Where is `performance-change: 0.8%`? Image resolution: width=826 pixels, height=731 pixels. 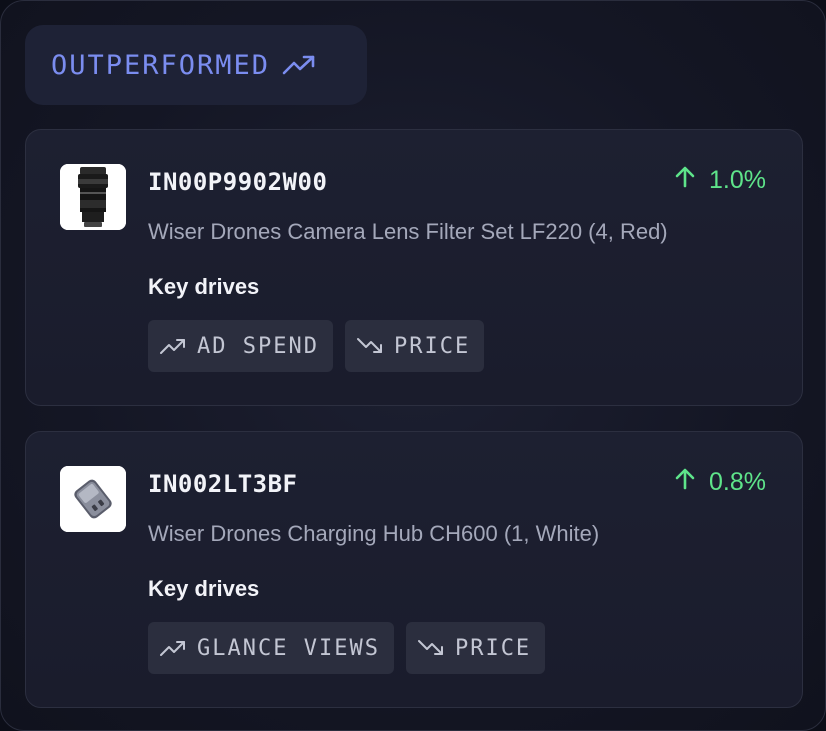 performance-change: 0.8% is located at coordinates (720, 482).